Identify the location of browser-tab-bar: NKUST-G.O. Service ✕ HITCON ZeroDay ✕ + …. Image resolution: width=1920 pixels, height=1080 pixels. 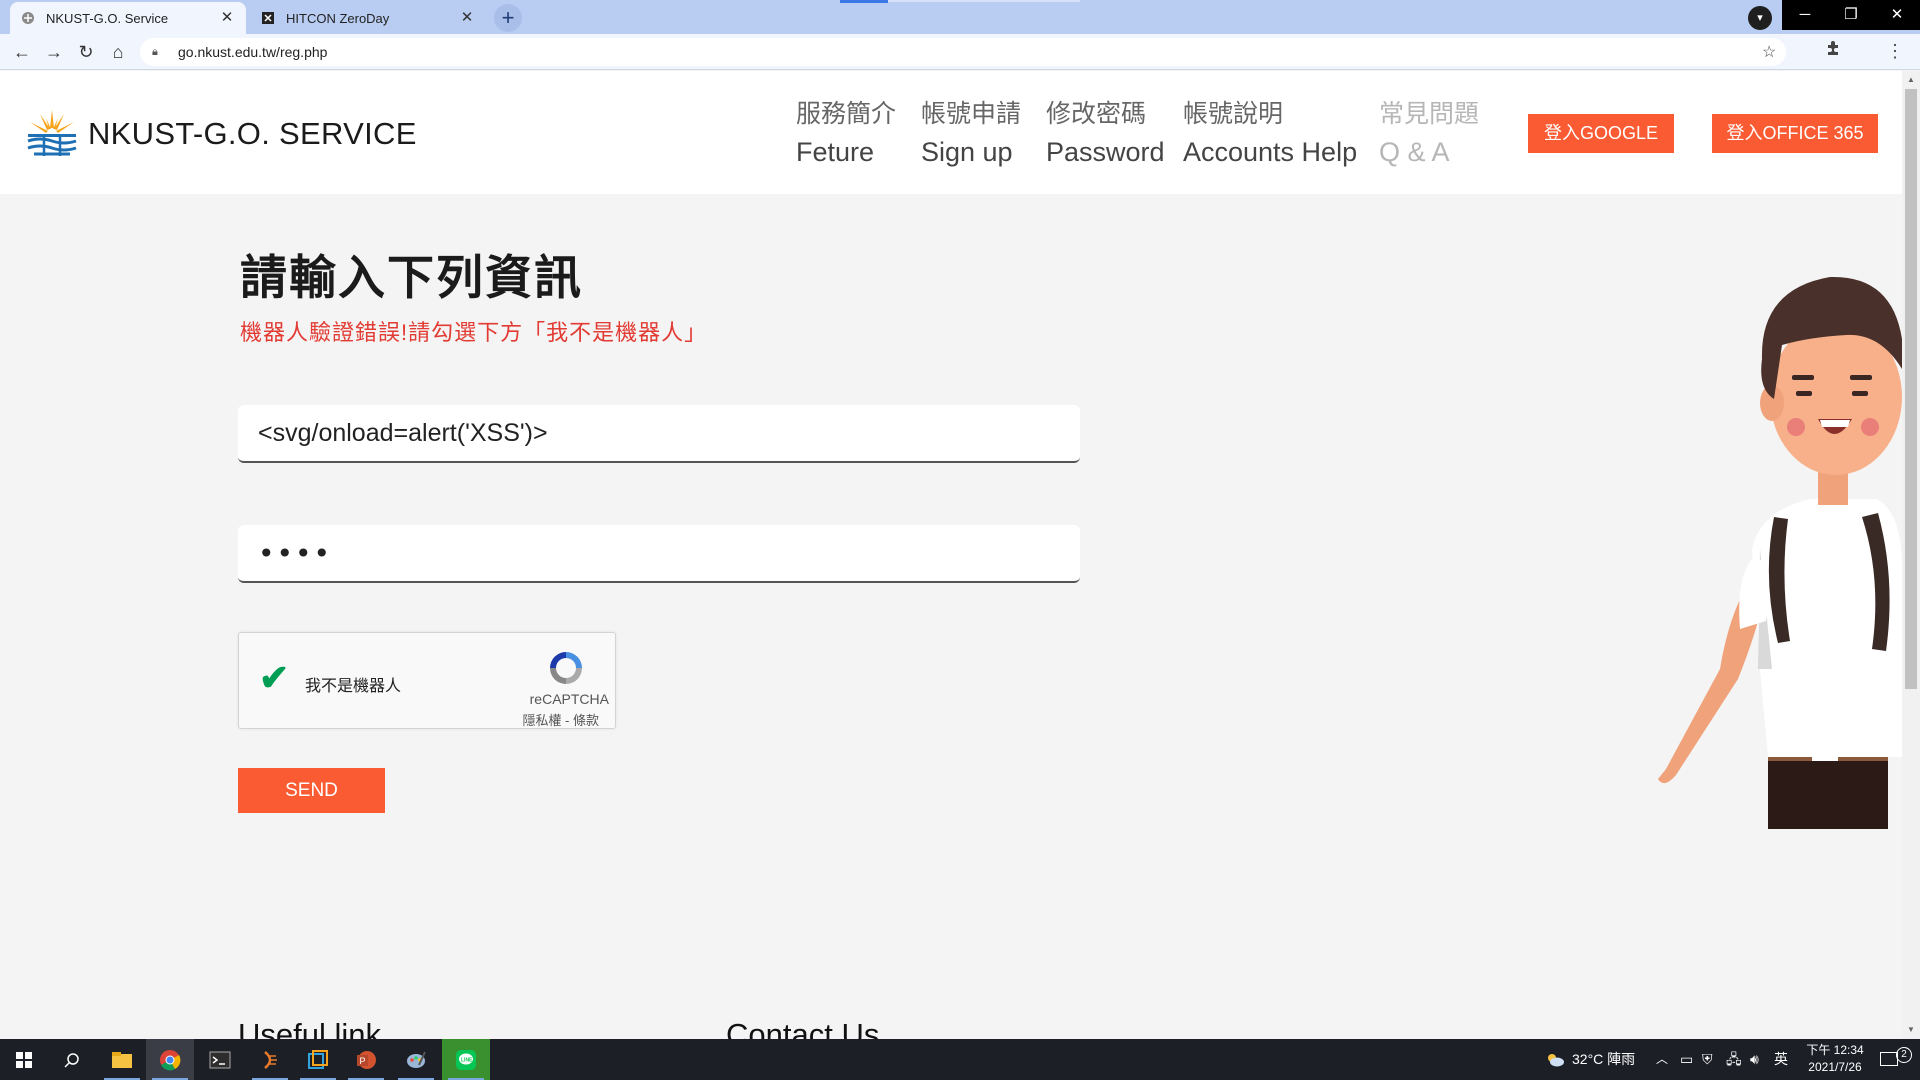
(960, 17).